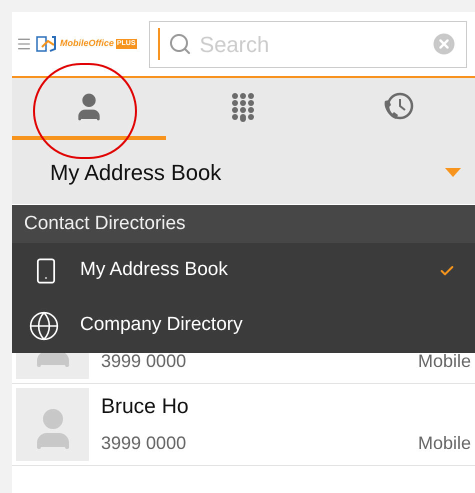 The width and height of the screenshot is (475, 493). I want to click on dropdown-caret-icon, so click(453, 172).